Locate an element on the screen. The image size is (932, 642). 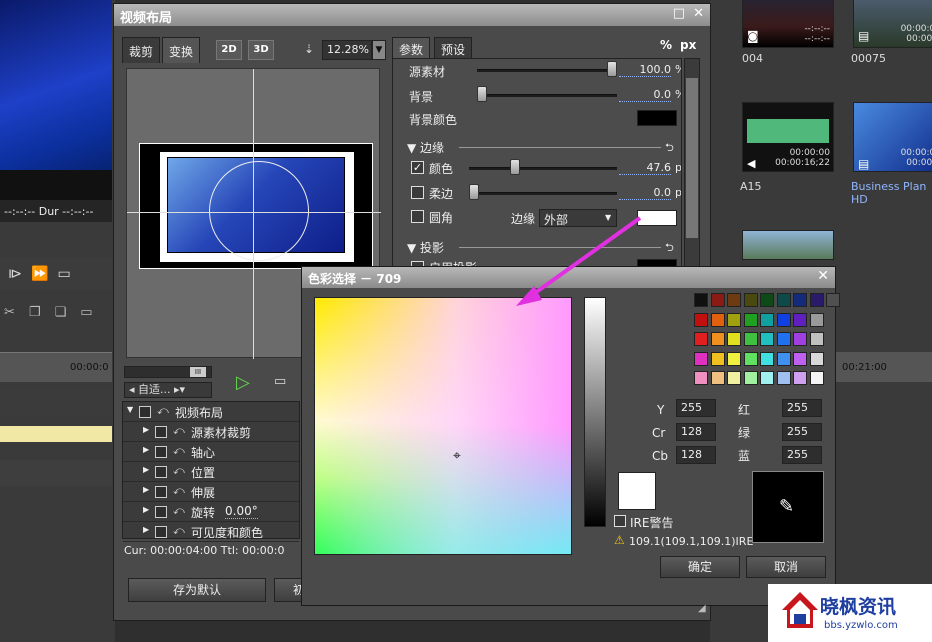
cut-icon: ✂ is located at coordinates (9, 312).